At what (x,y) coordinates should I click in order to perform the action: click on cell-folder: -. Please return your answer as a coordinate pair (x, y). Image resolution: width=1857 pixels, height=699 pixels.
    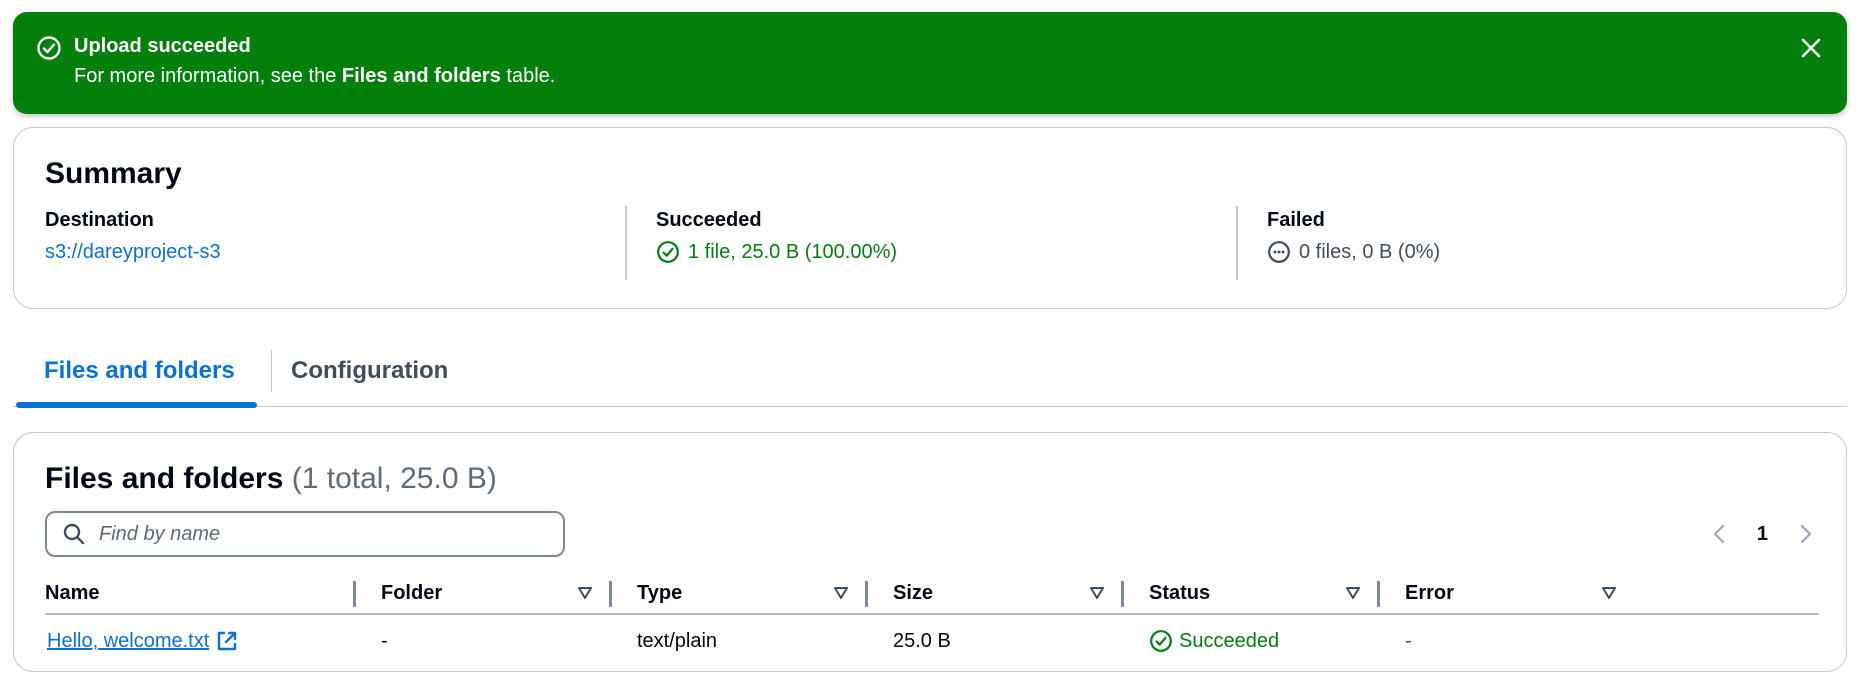
    Looking at the image, I should click on (384, 641).